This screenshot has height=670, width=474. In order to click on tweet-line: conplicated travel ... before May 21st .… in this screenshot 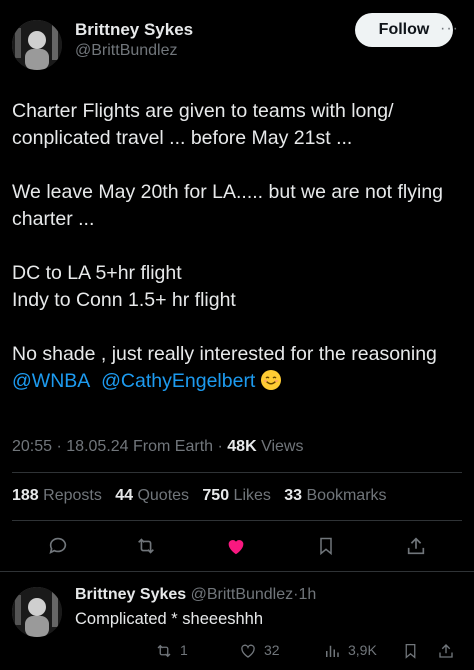, I will do `click(182, 138)`.